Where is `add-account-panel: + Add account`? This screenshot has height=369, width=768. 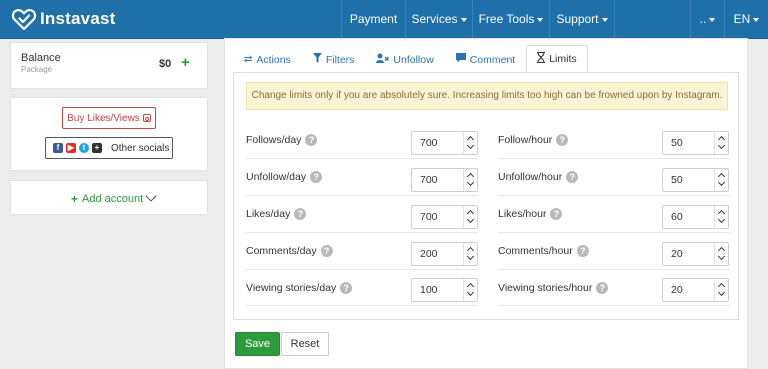 add-account-panel: + Add account is located at coordinates (109, 197).